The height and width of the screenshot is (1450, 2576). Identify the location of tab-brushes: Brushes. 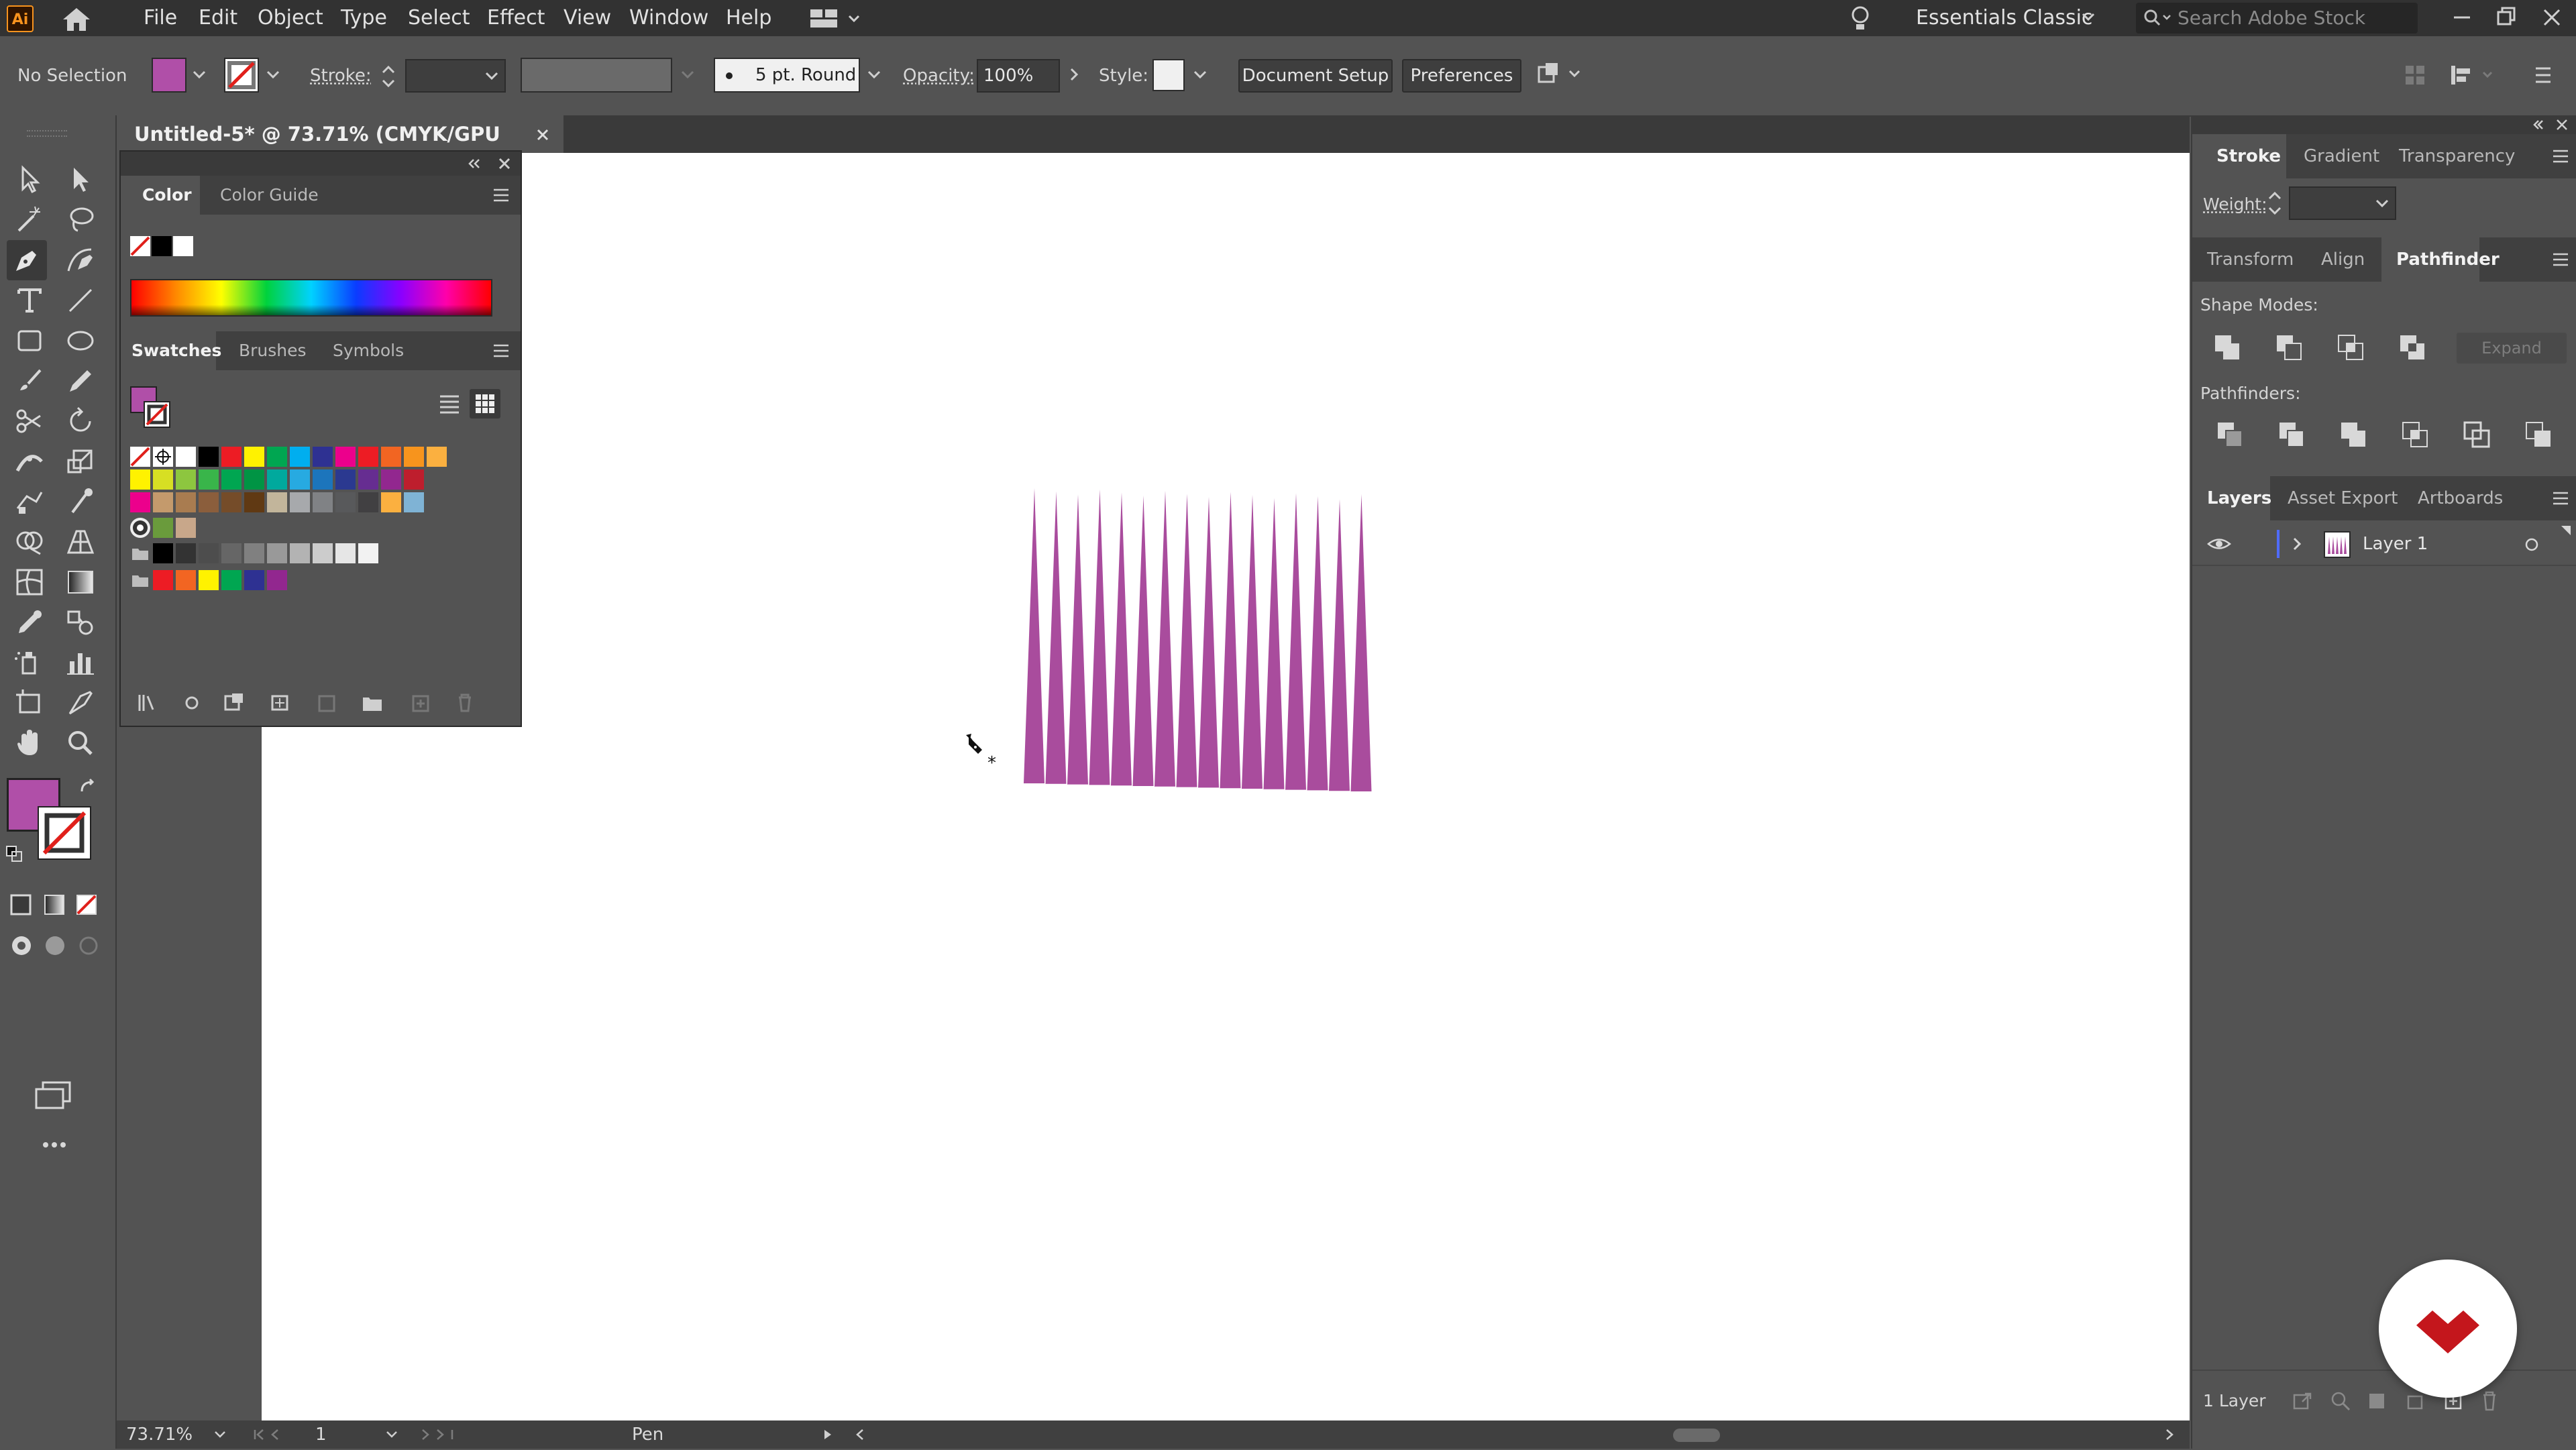
(273, 350).